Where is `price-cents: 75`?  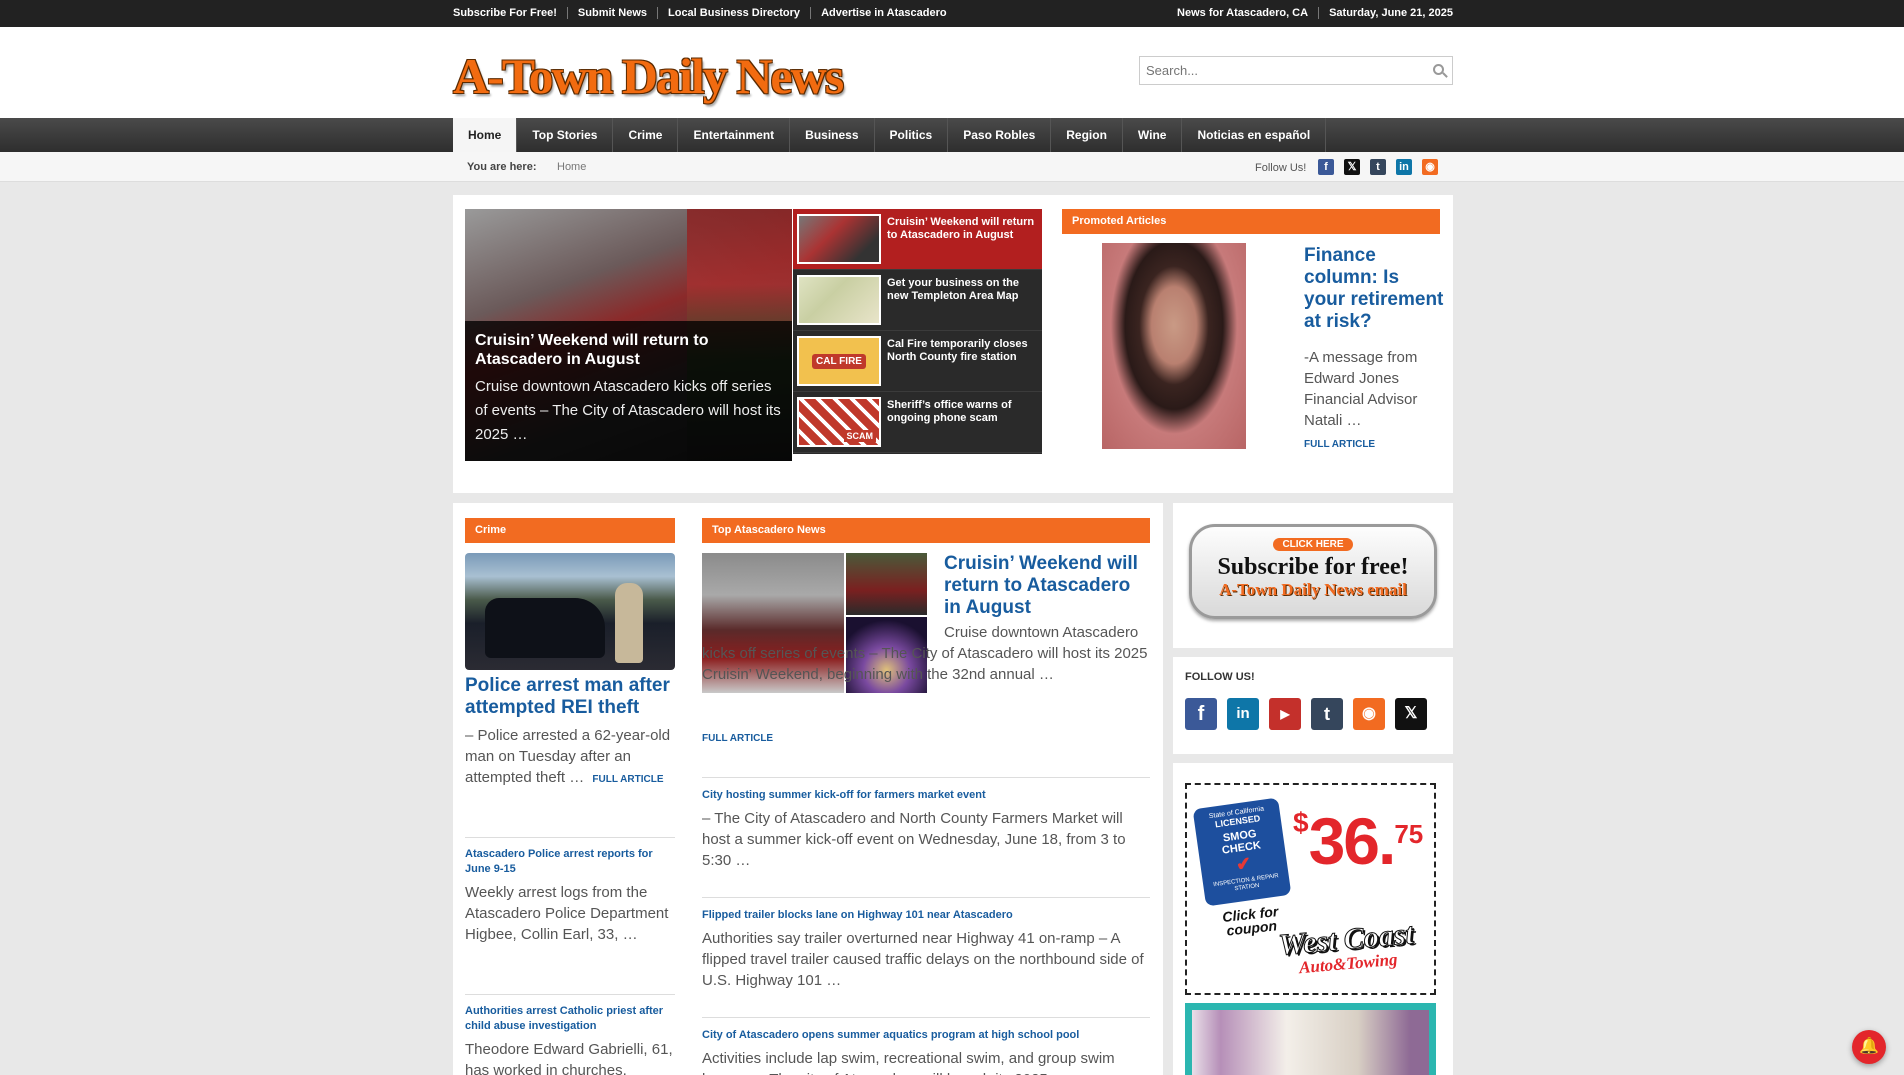
price-cents: 75 is located at coordinates (1409, 834).